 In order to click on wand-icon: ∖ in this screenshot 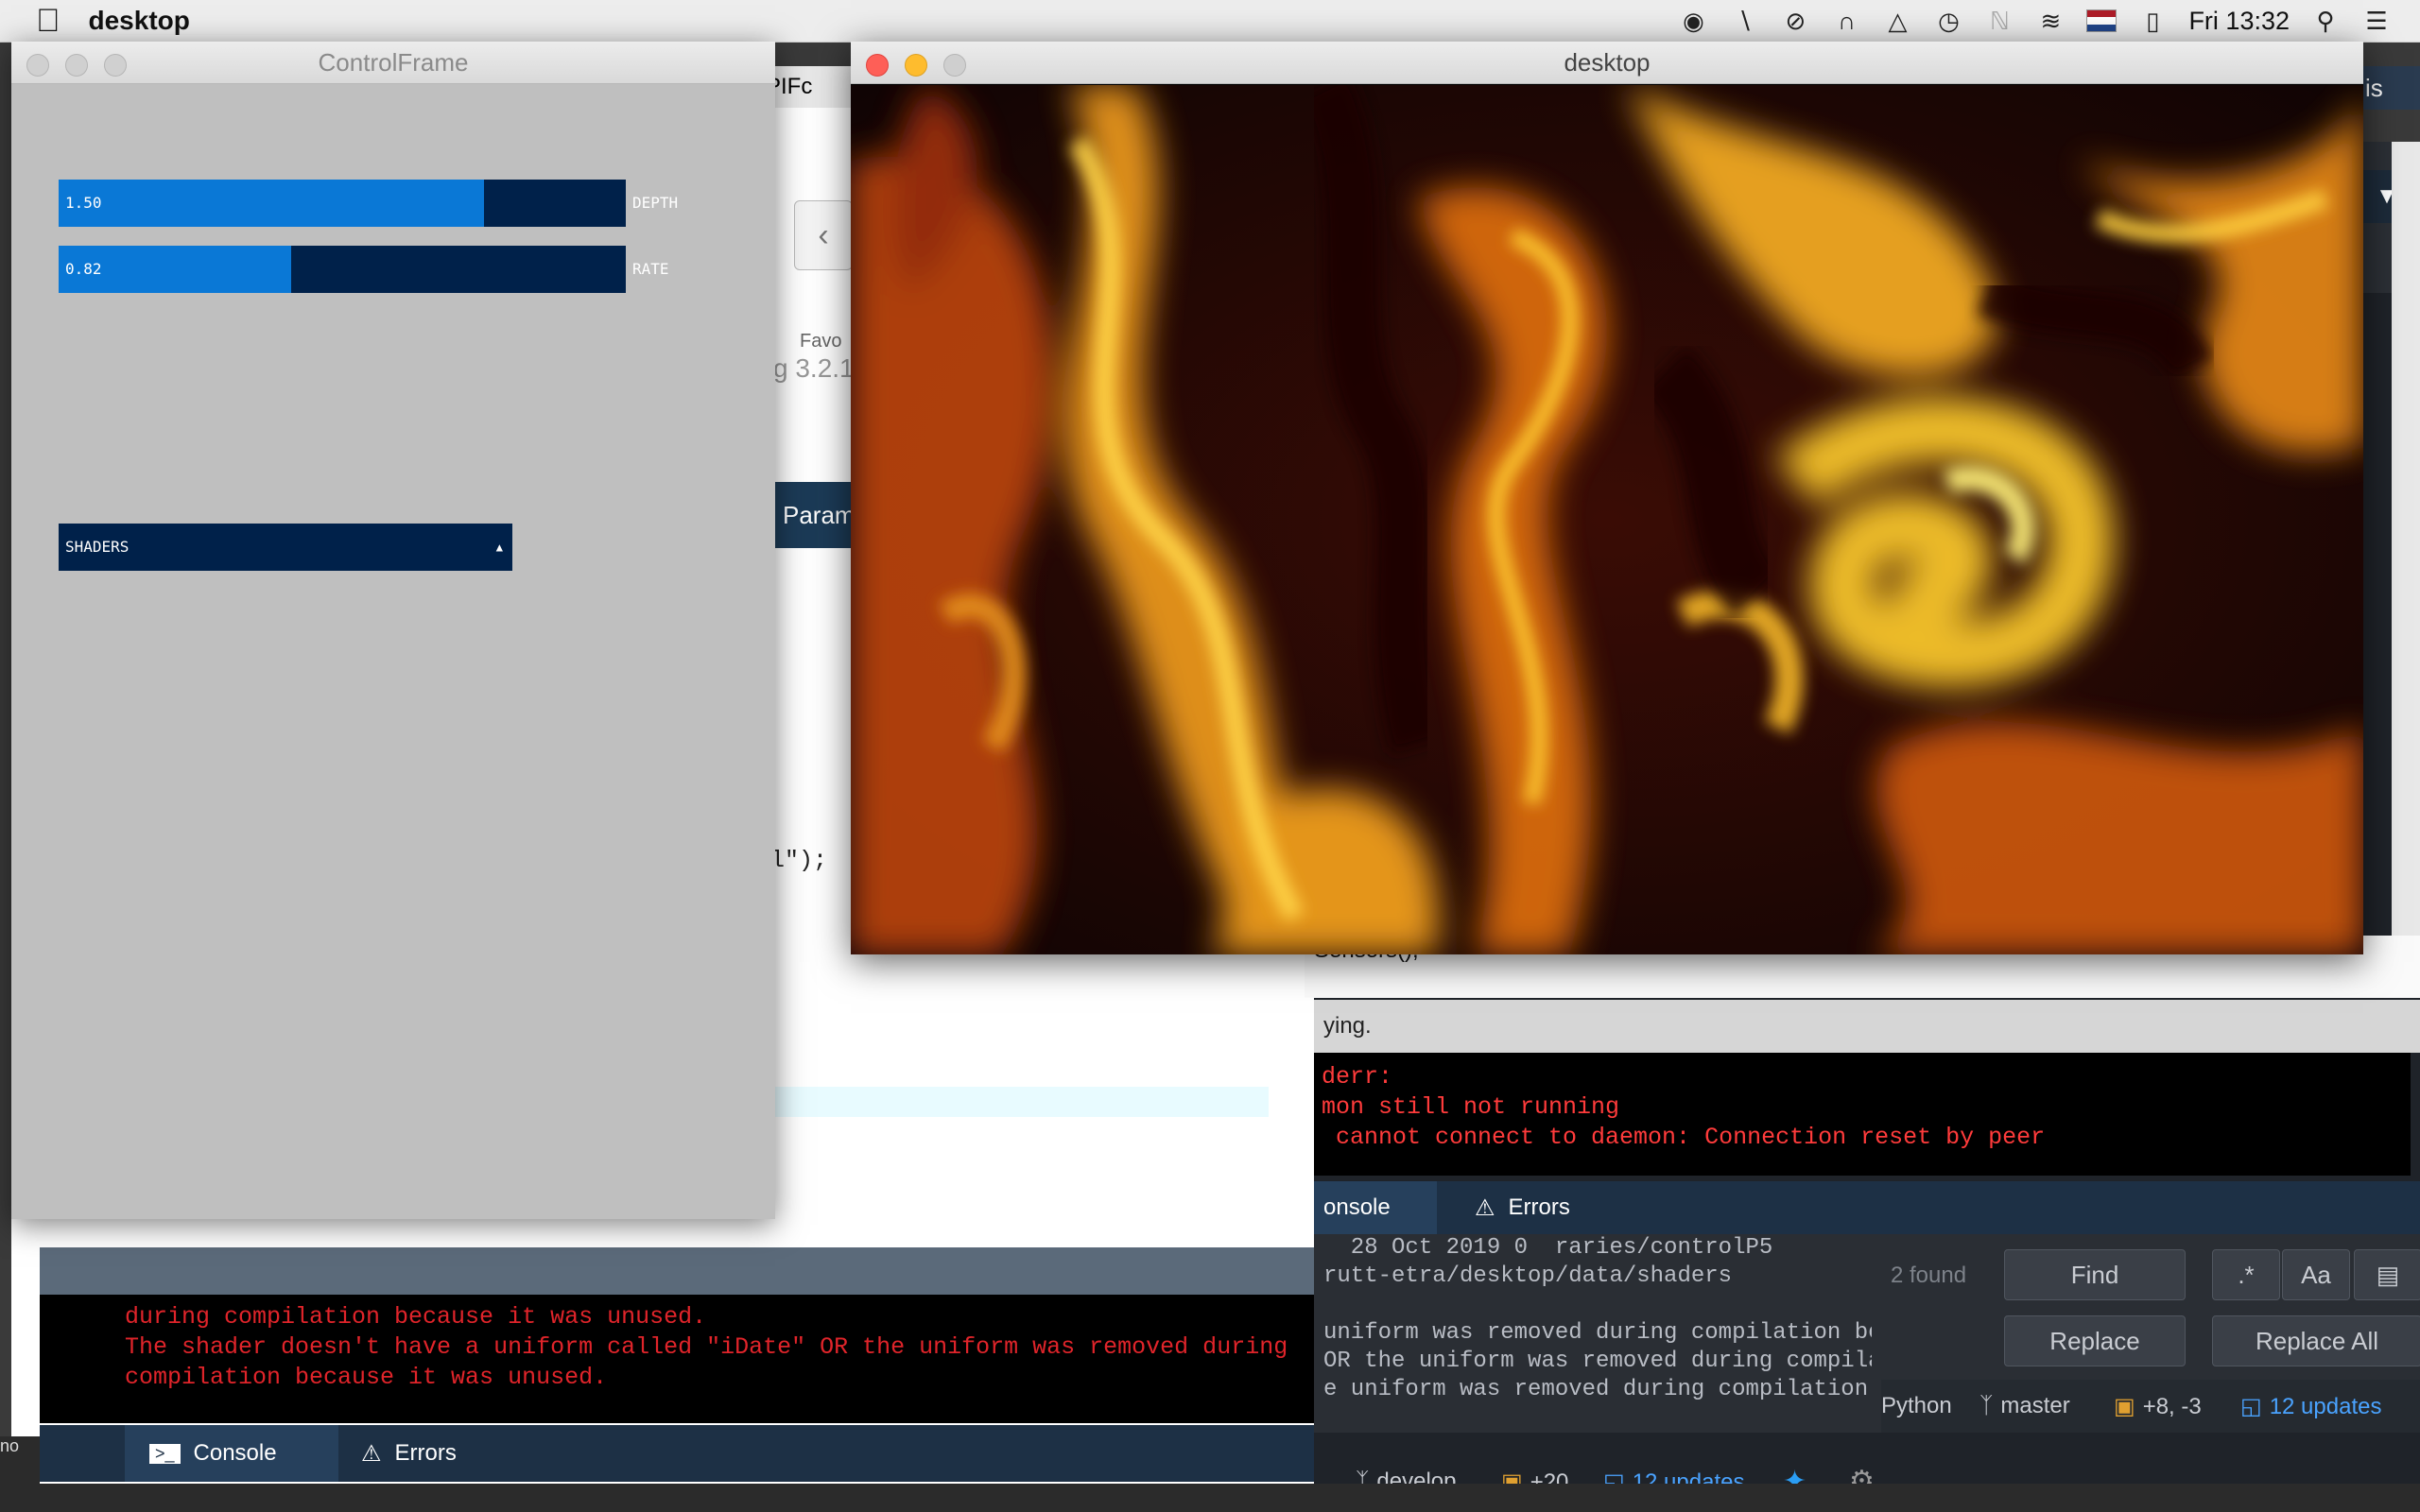, I will do `click(1744, 21)`.